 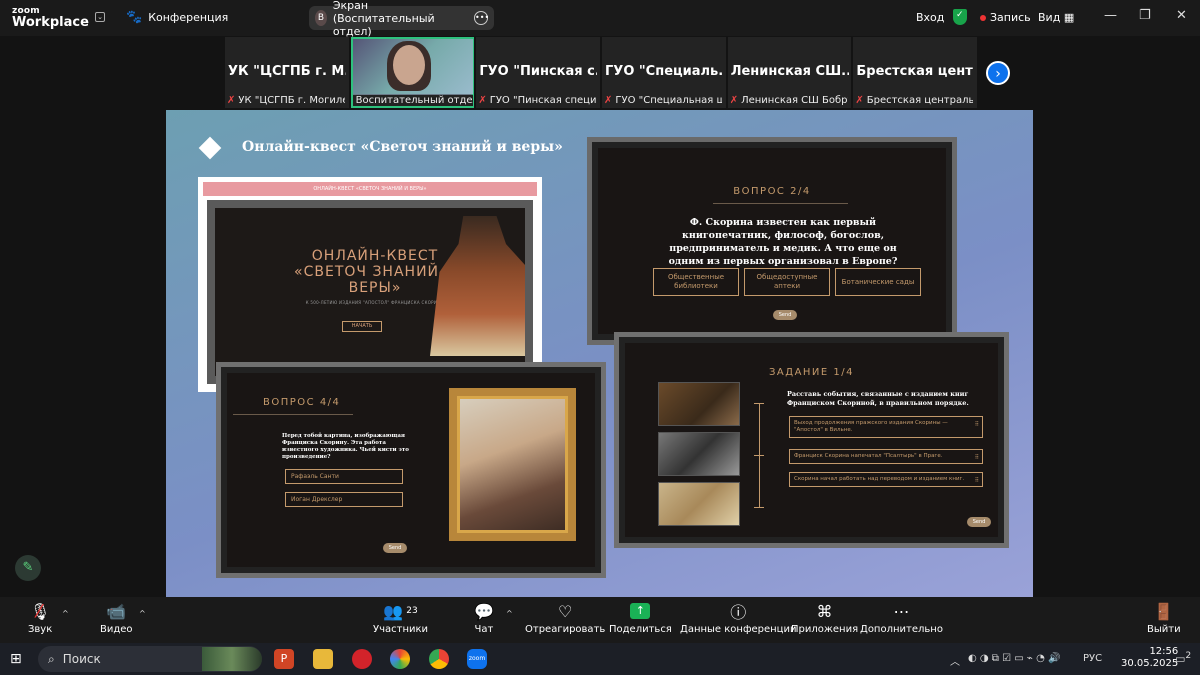 What do you see at coordinates (772, 191) in the screenshot?
I see `question-heading: ВОПРОС 2/4` at bounding box center [772, 191].